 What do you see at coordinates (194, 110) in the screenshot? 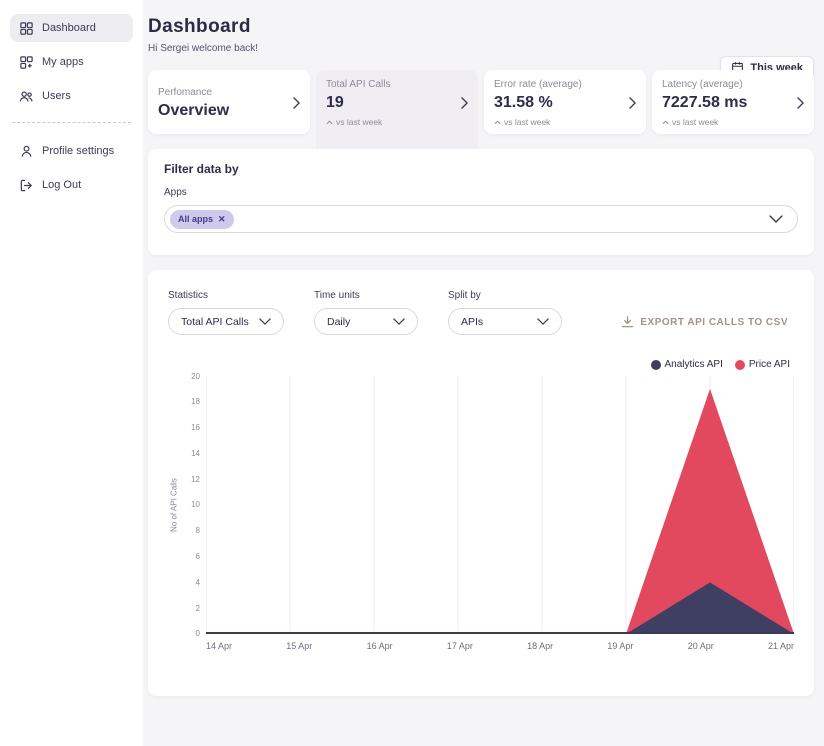
I see `stat-card-value: Overview` at bounding box center [194, 110].